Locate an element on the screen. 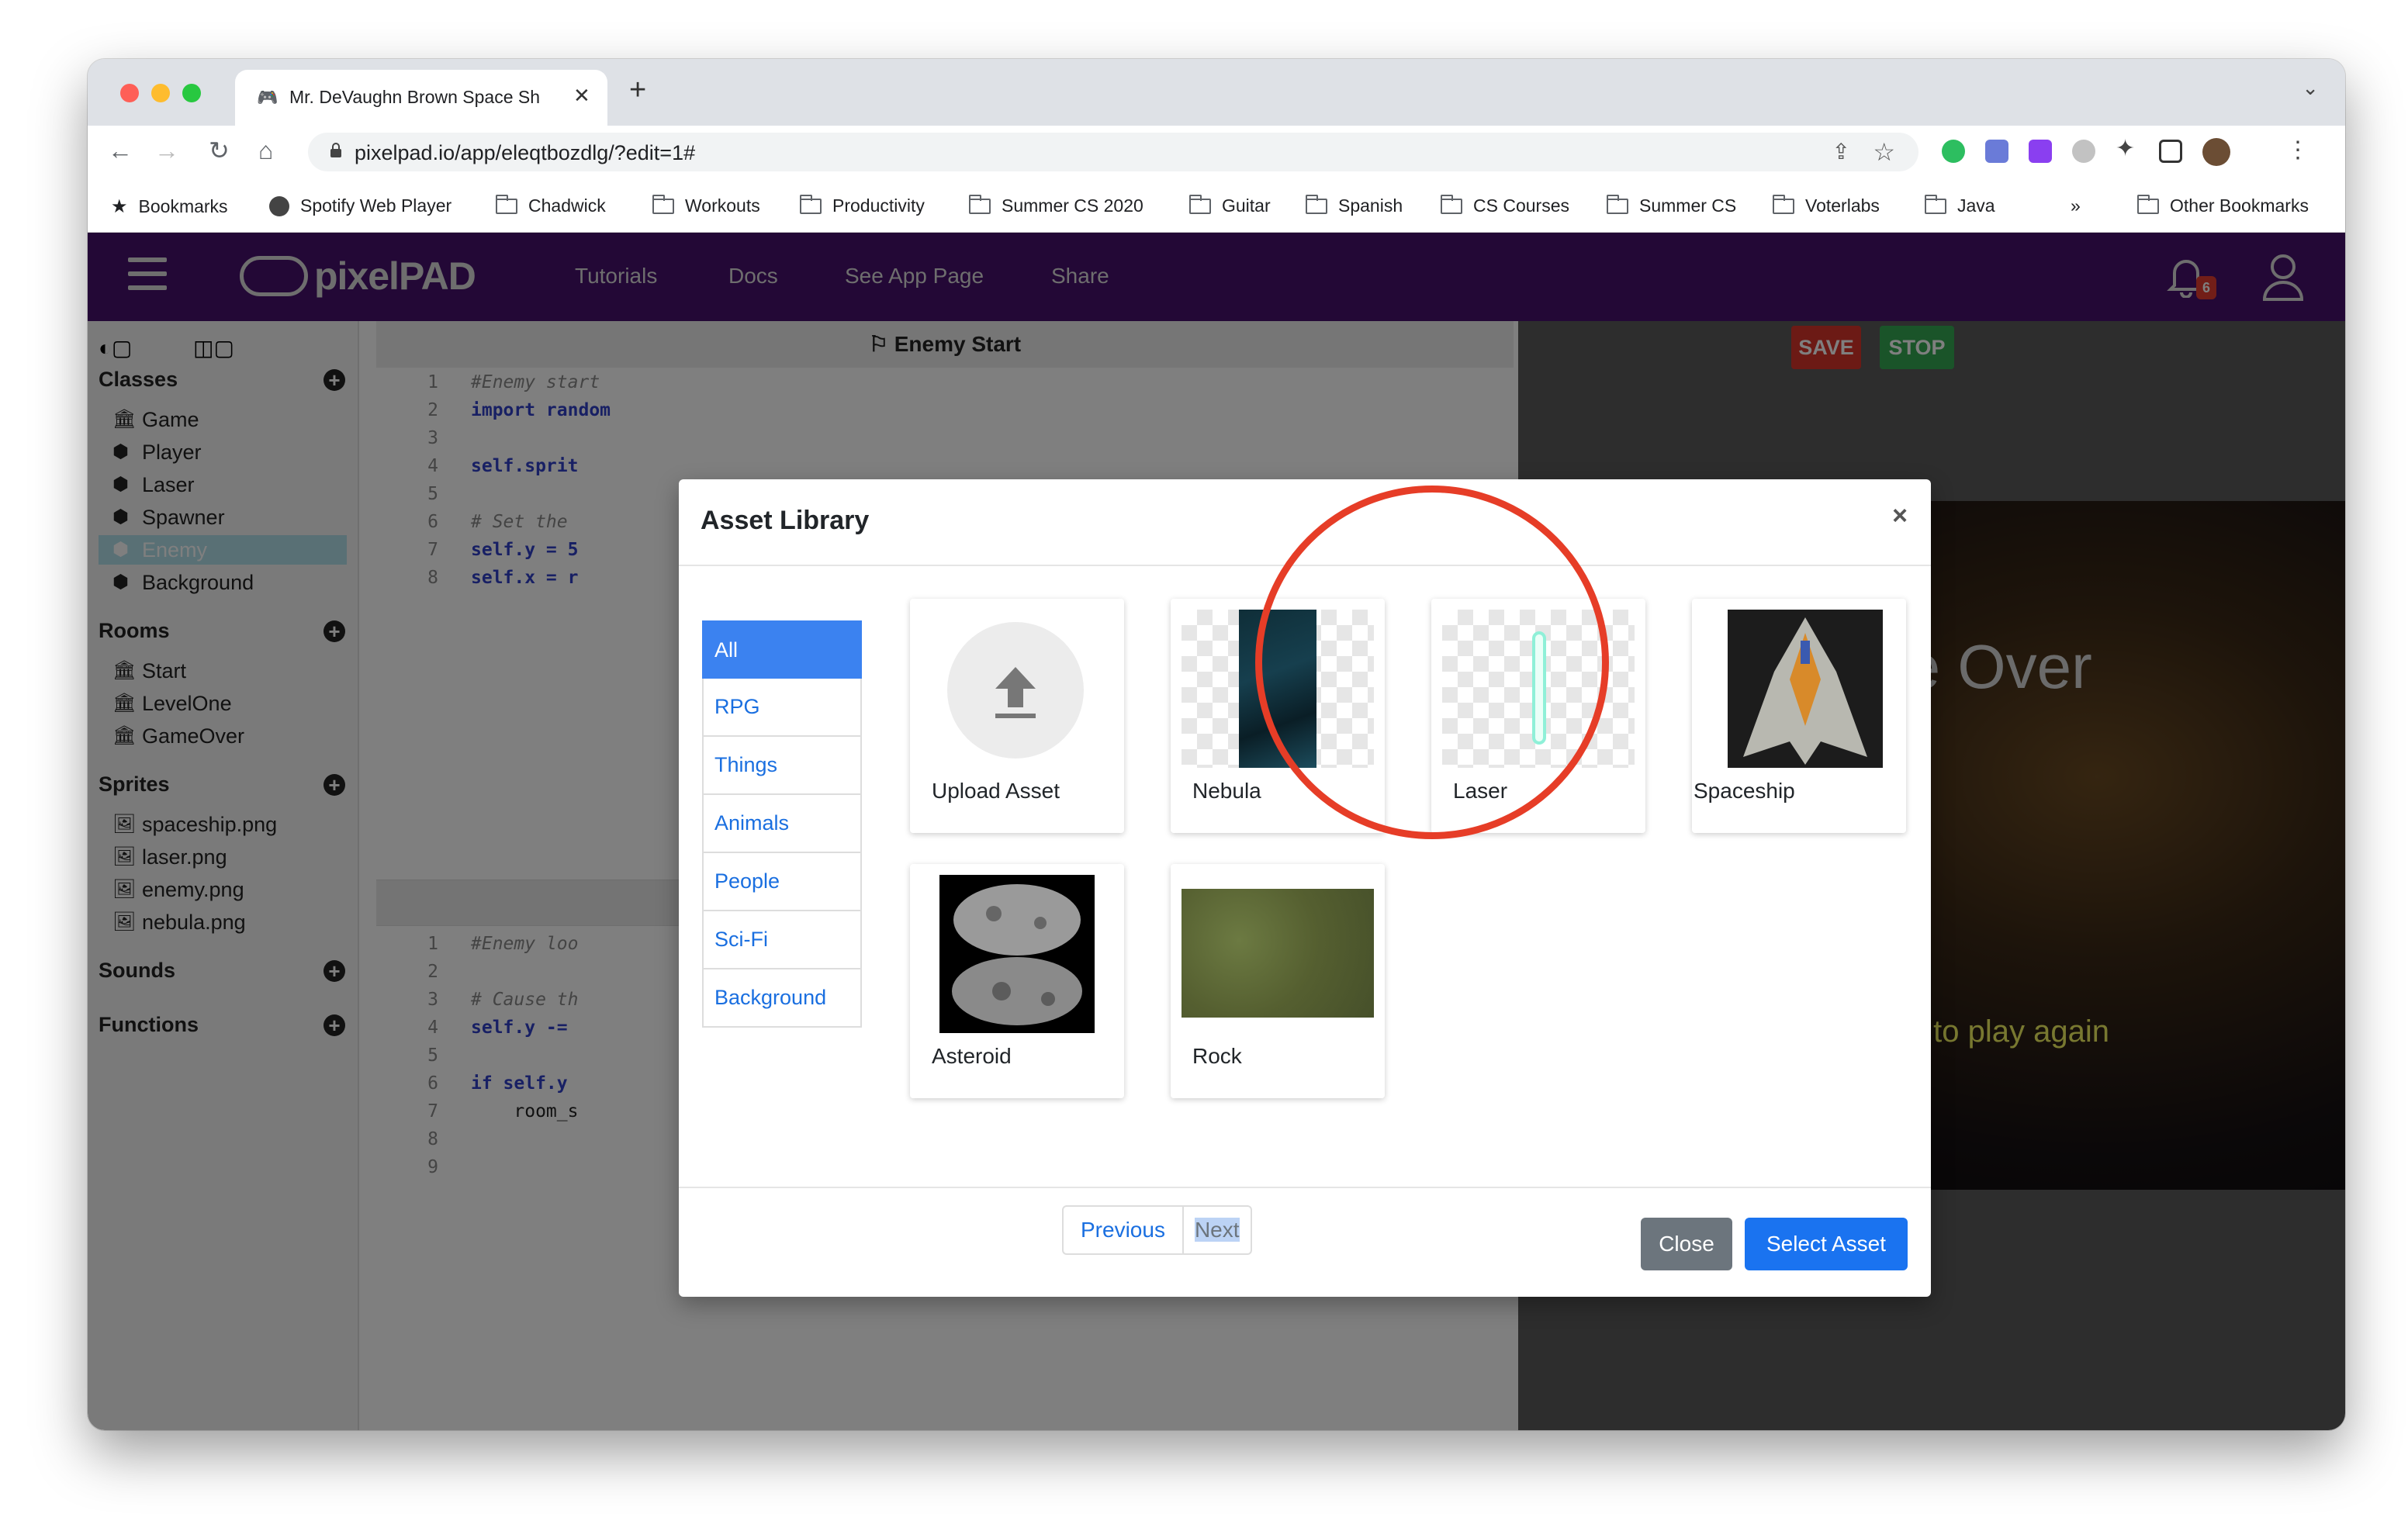  spotify-icon is located at coordinates (279, 205).